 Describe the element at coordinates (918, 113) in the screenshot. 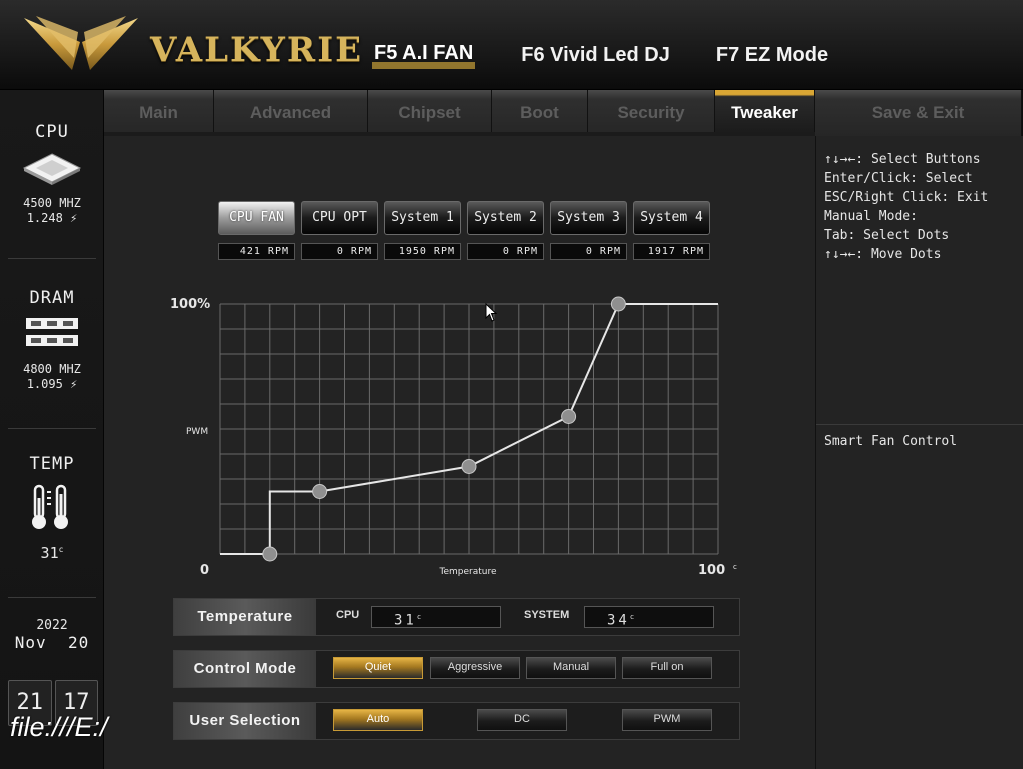

I see `tab-save-exit: Save & Exit` at that location.